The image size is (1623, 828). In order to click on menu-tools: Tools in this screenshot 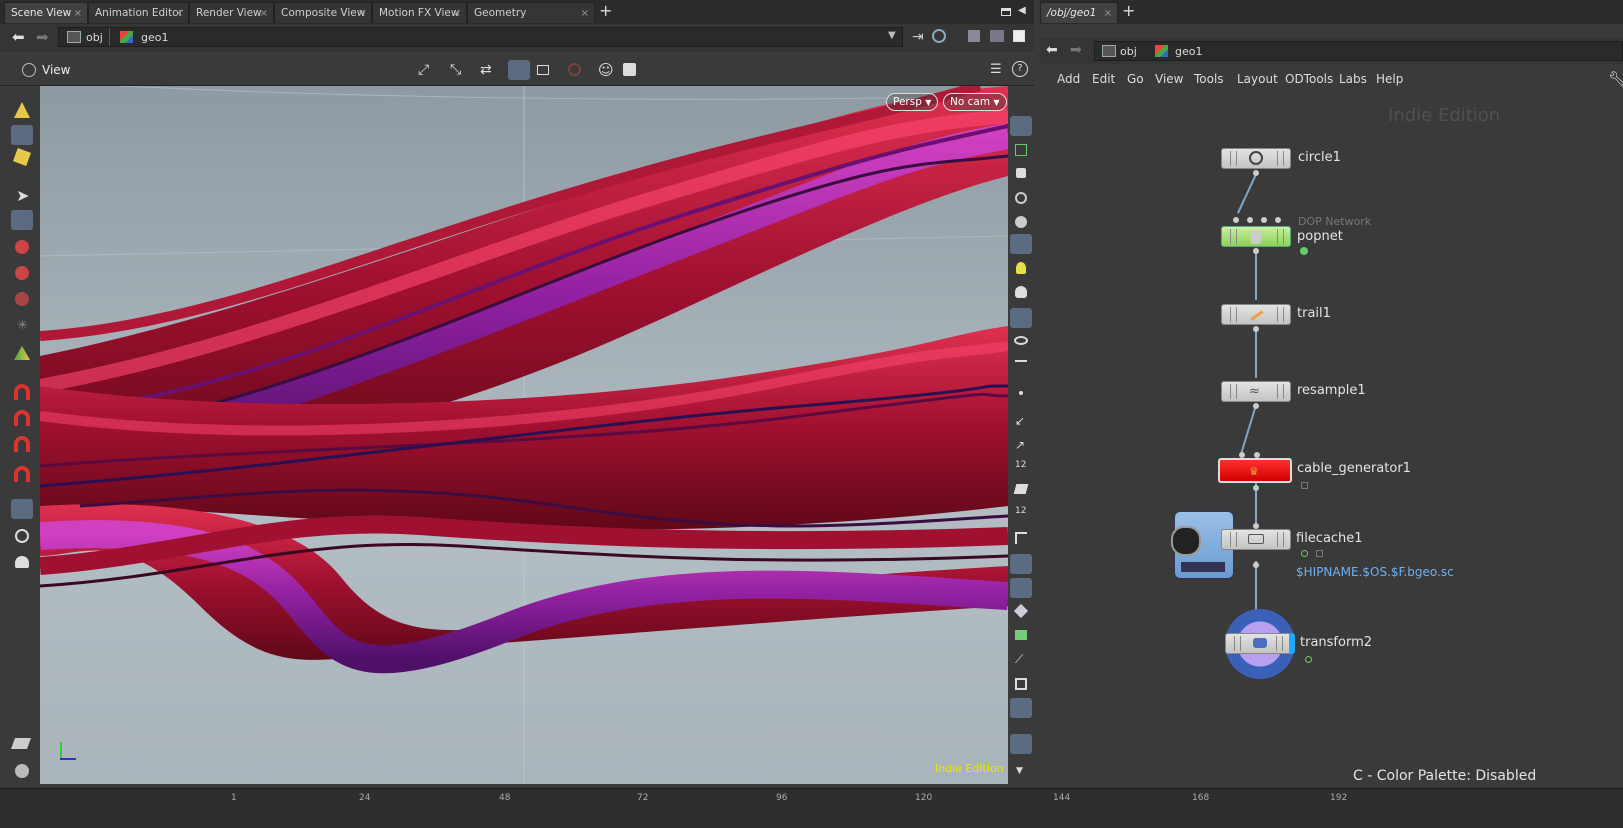, I will do `click(1209, 79)`.